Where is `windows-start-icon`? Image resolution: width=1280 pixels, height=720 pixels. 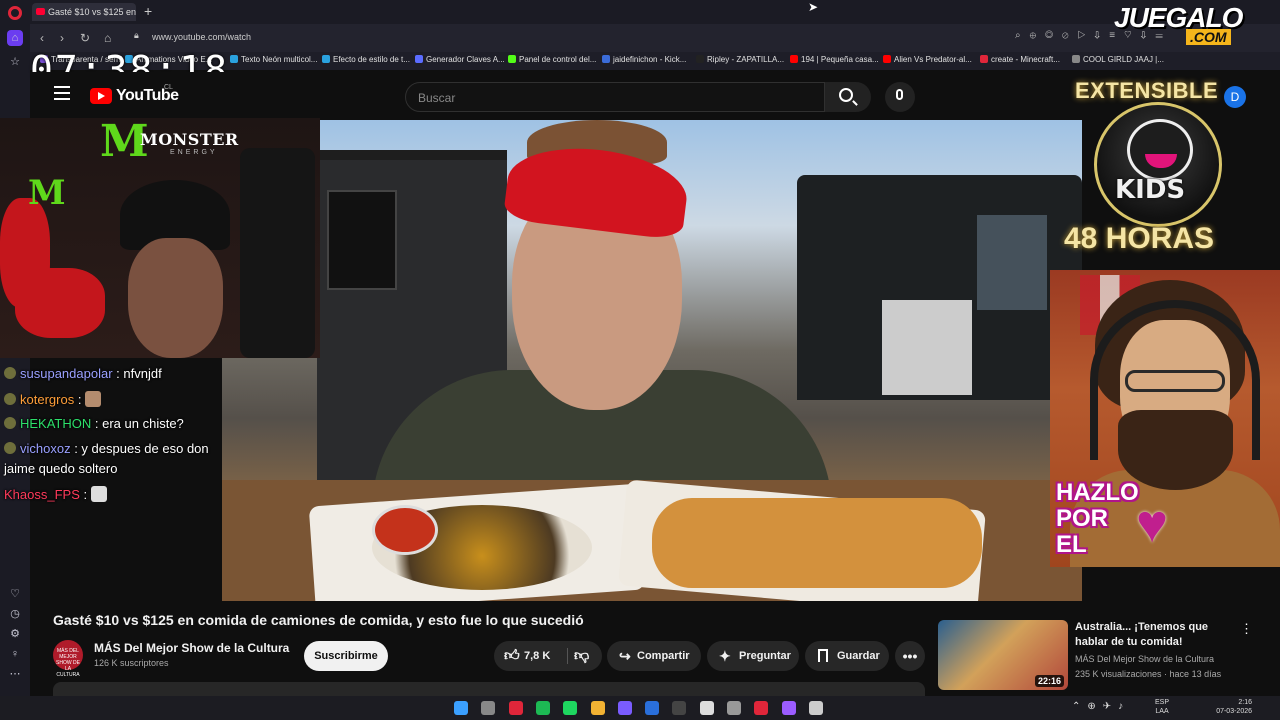
windows-start-icon is located at coordinates (461, 708).